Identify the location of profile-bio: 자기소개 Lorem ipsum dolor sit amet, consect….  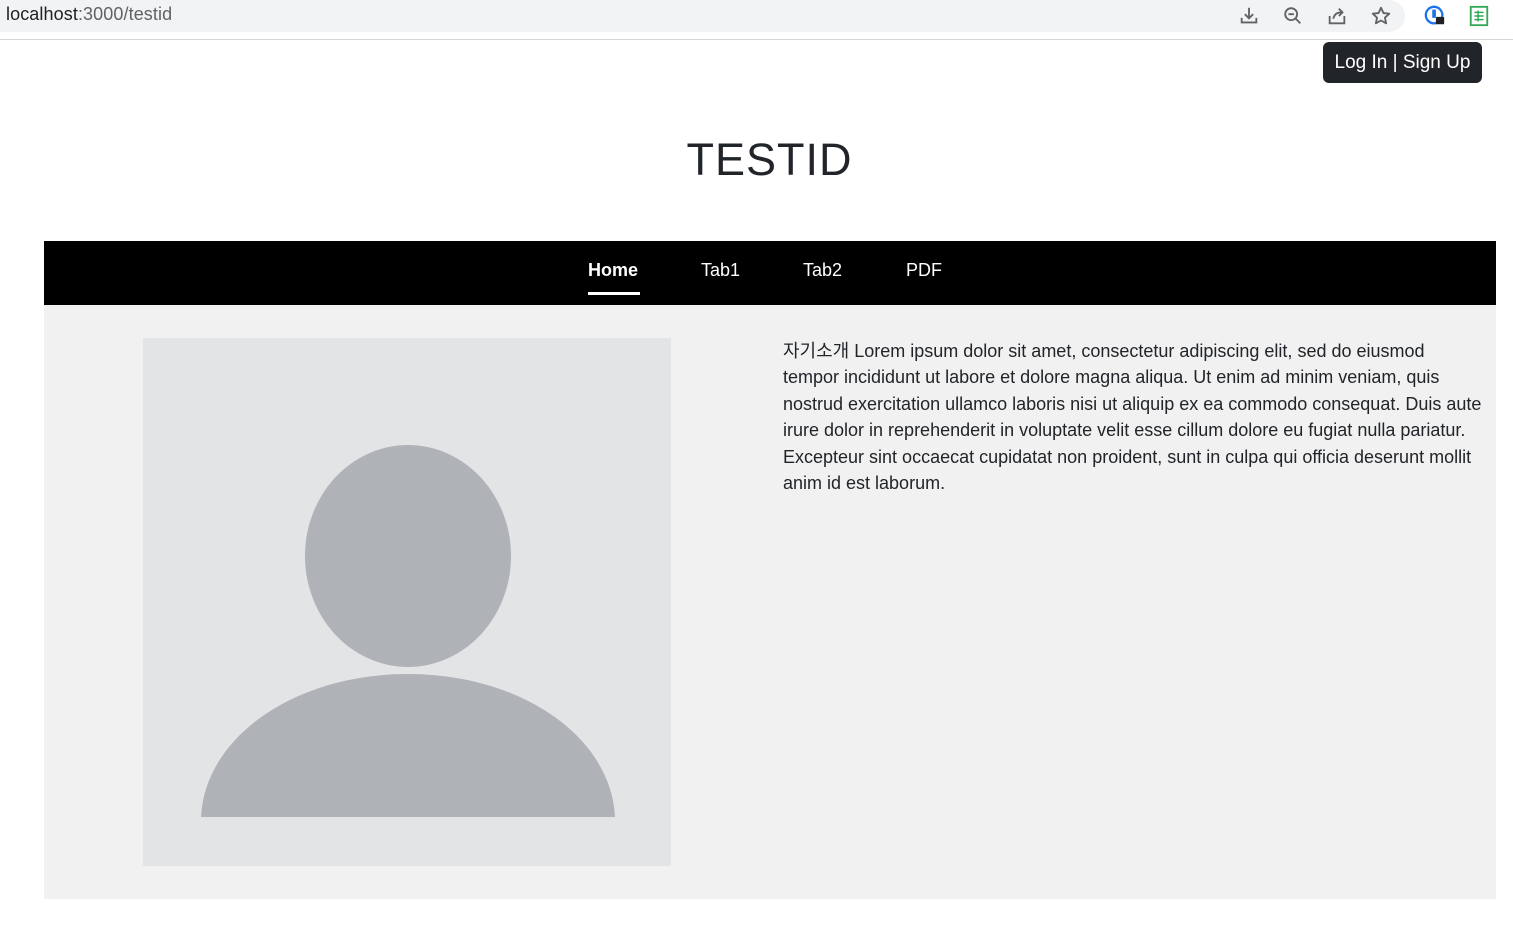
(1132, 417).